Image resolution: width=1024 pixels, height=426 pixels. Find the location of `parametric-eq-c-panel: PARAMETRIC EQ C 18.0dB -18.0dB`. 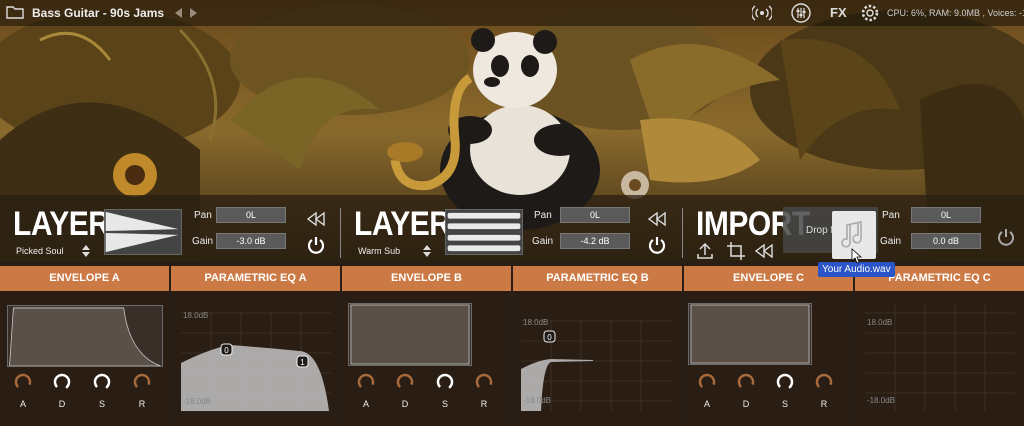

parametric-eq-c-panel: PARAMETRIC EQ C 18.0dB -18.0dB is located at coordinates (939, 344).